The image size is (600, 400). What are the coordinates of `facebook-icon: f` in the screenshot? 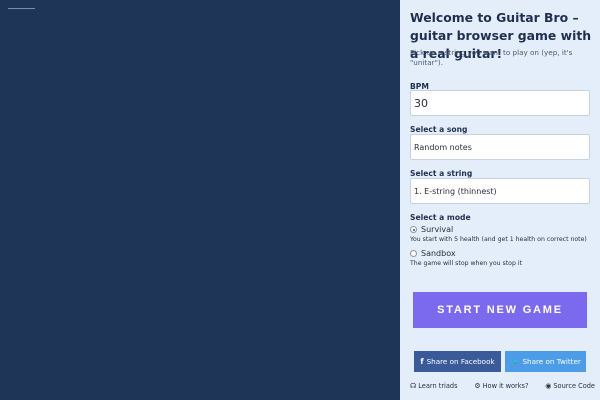 It's located at (422, 361).